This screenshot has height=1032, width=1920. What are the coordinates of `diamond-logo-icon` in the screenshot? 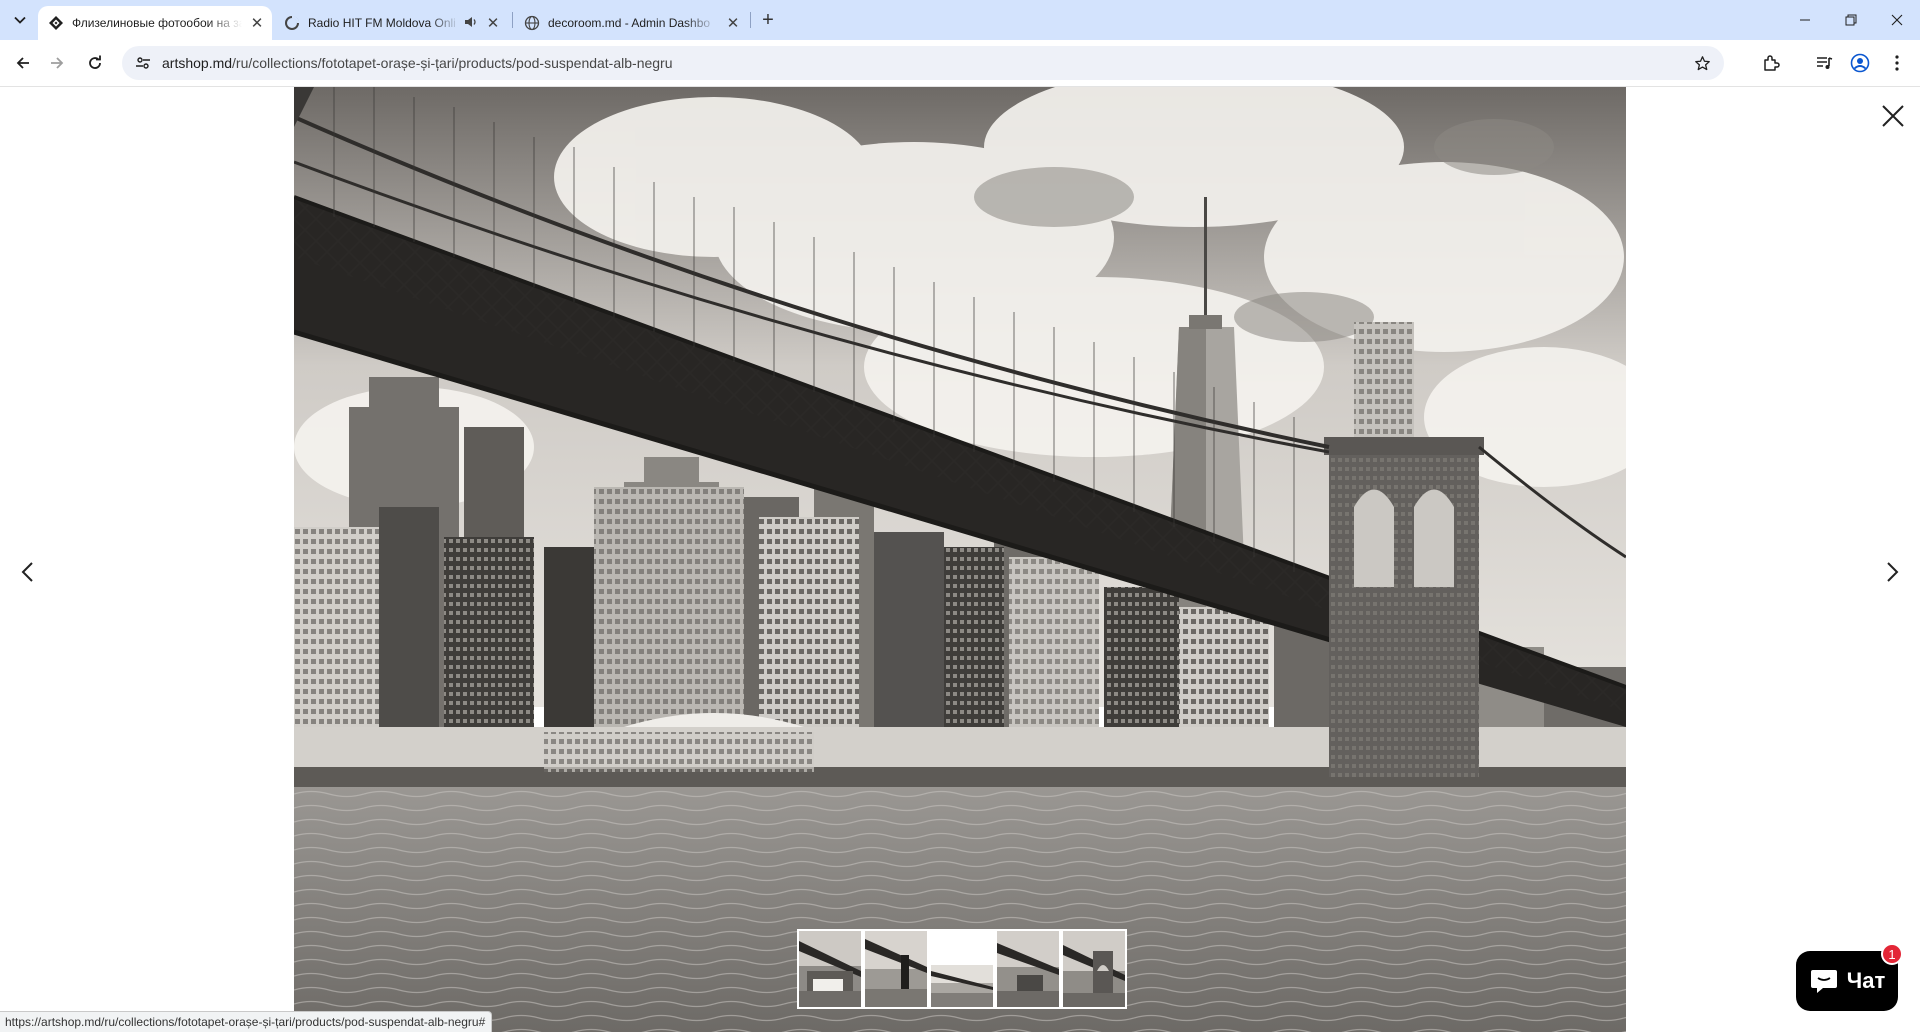 It's located at (56, 23).